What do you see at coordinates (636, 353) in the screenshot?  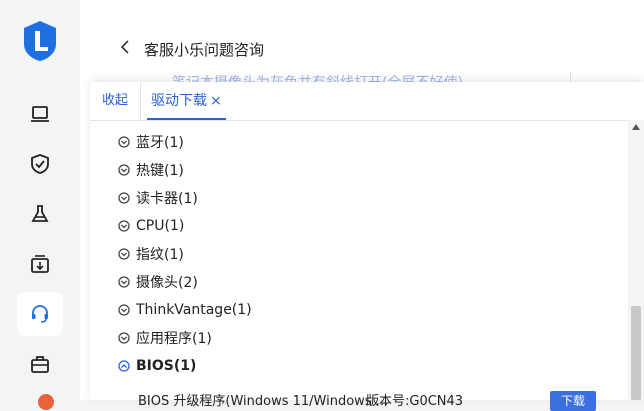 I see `scroll-thumb` at bounding box center [636, 353].